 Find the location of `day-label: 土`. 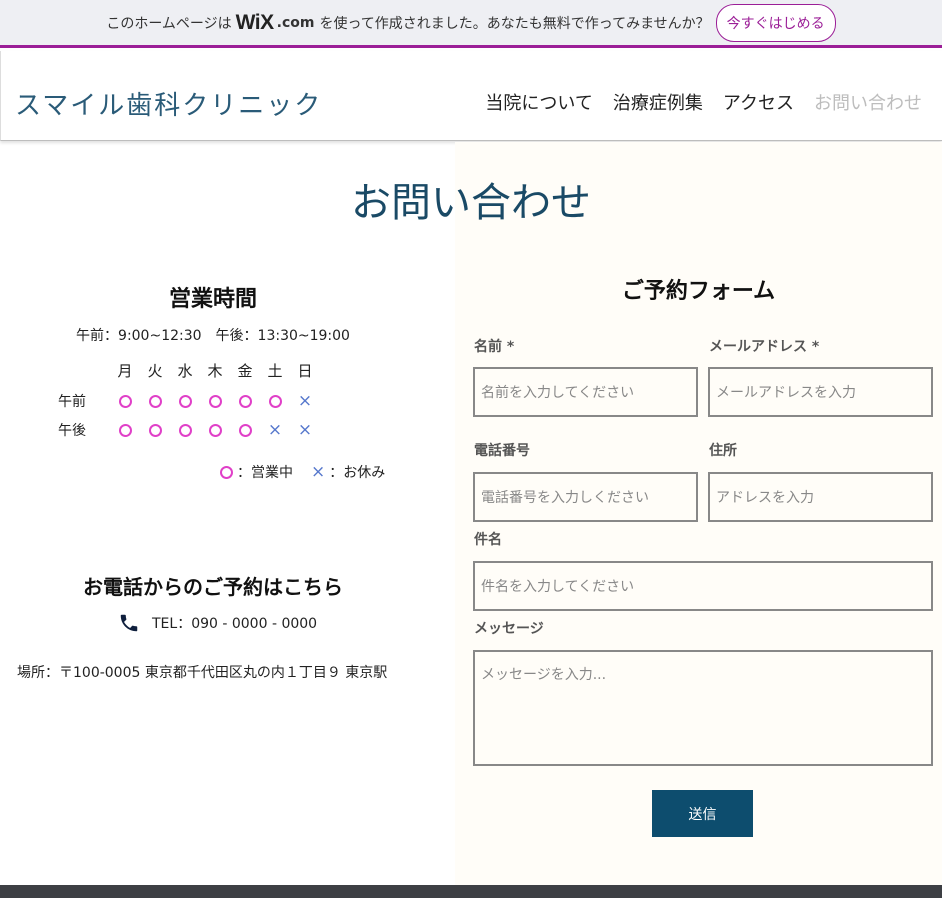

day-label: 土 is located at coordinates (275, 371).